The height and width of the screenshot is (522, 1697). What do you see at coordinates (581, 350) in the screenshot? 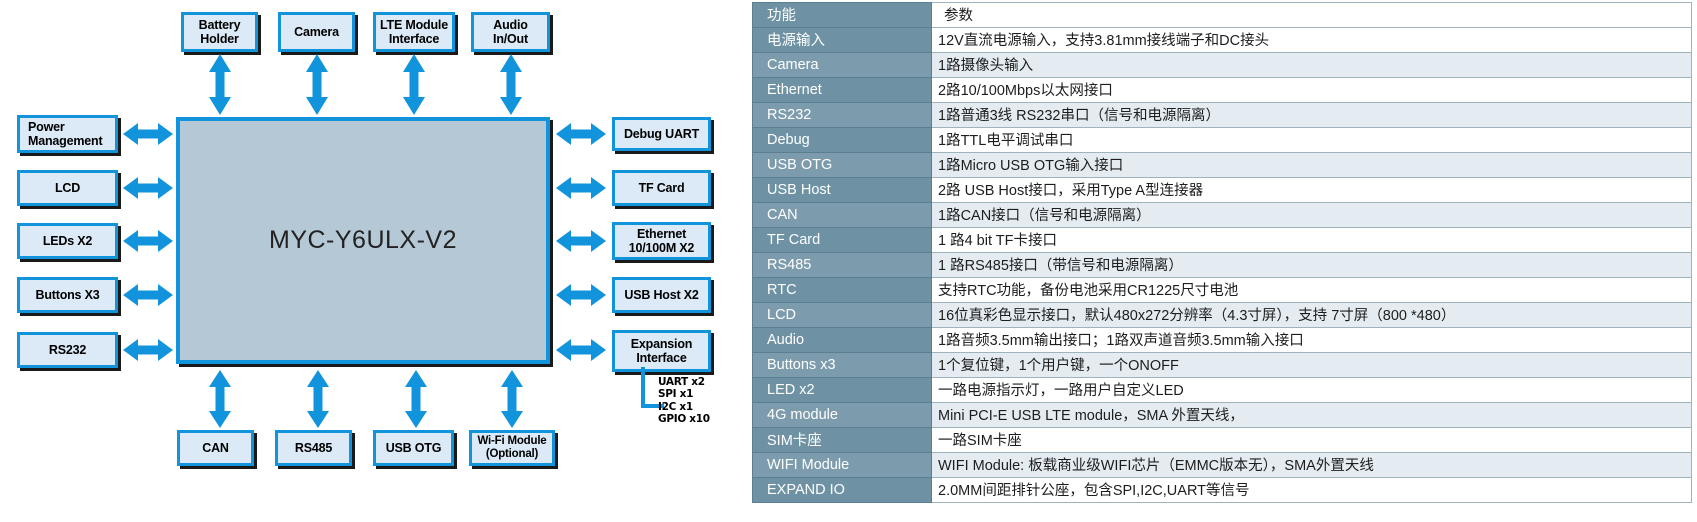
I see `arrow-expansion` at bounding box center [581, 350].